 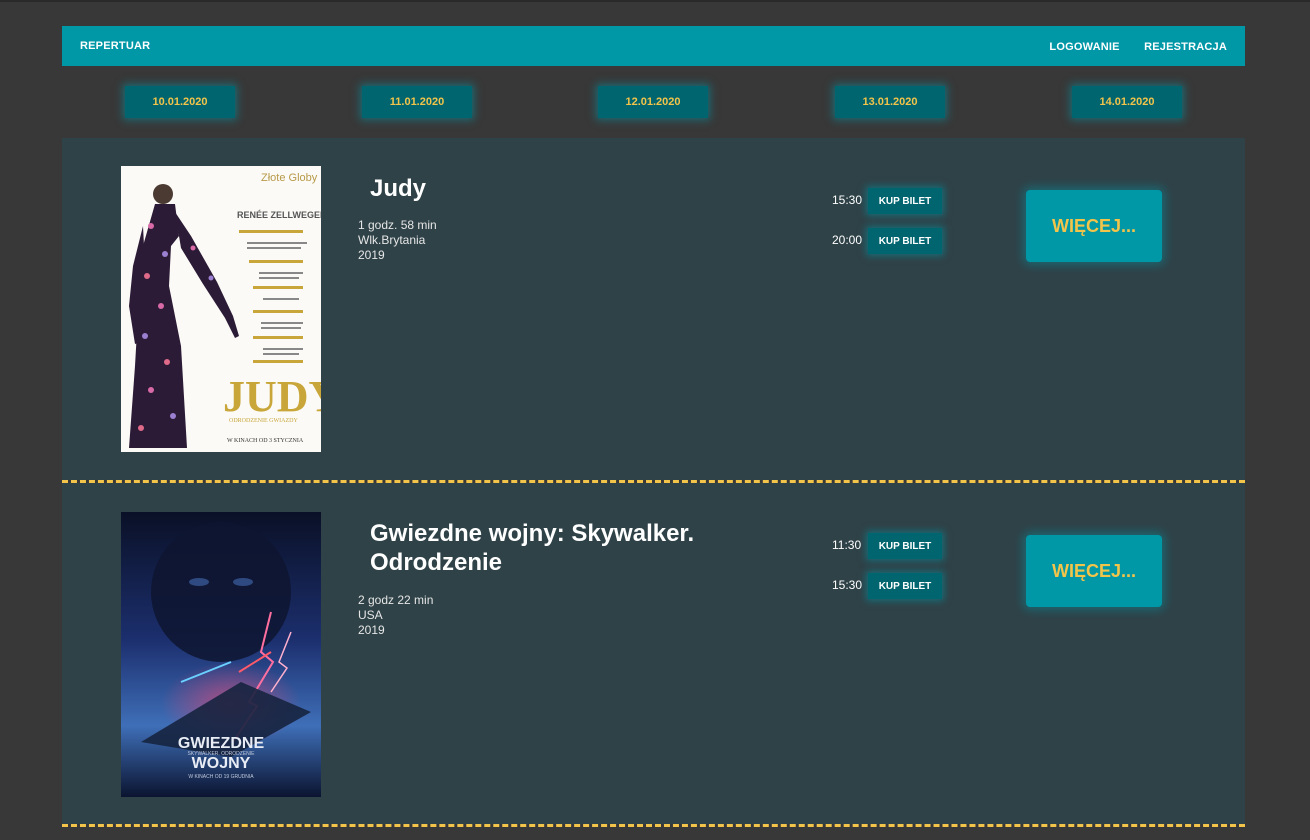 What do you see at coordinates (272, 396) in the screenshot?
I see `poster-title-text: JUDY` at bounding box center [272, 396].